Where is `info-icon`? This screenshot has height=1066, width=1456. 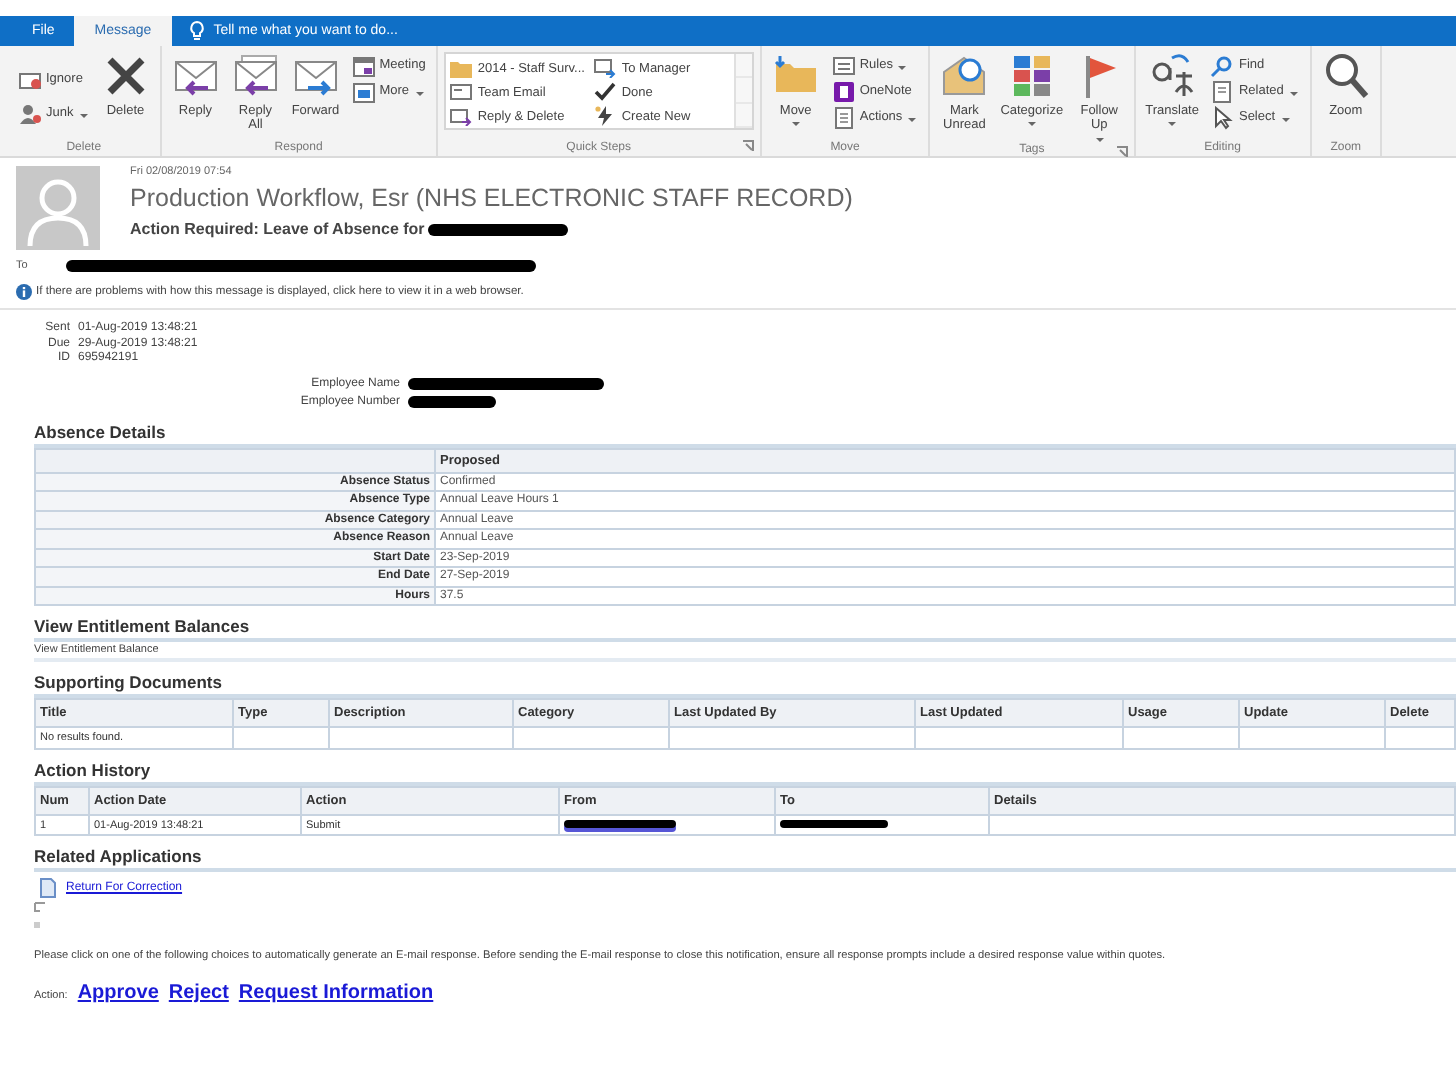
info-icon is located at coordinates (24, 291).